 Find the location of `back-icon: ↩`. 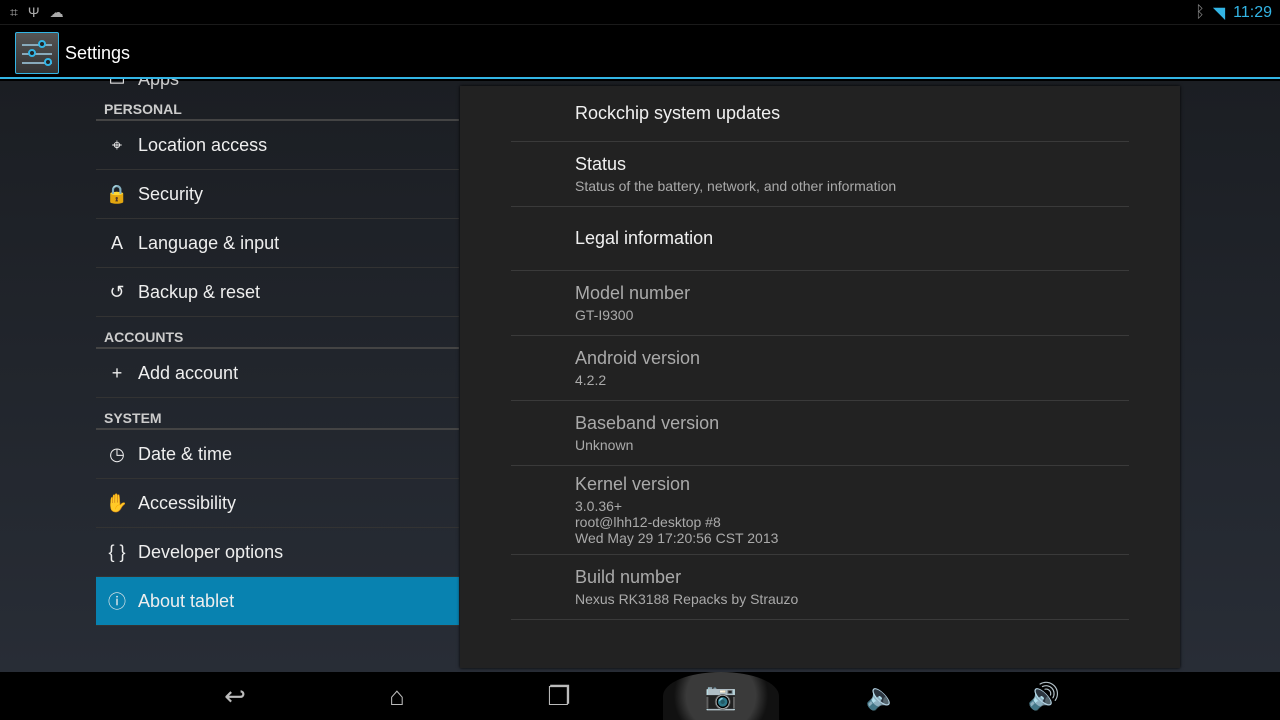

back-icon: ↩ is located at coordinates (235, 695).